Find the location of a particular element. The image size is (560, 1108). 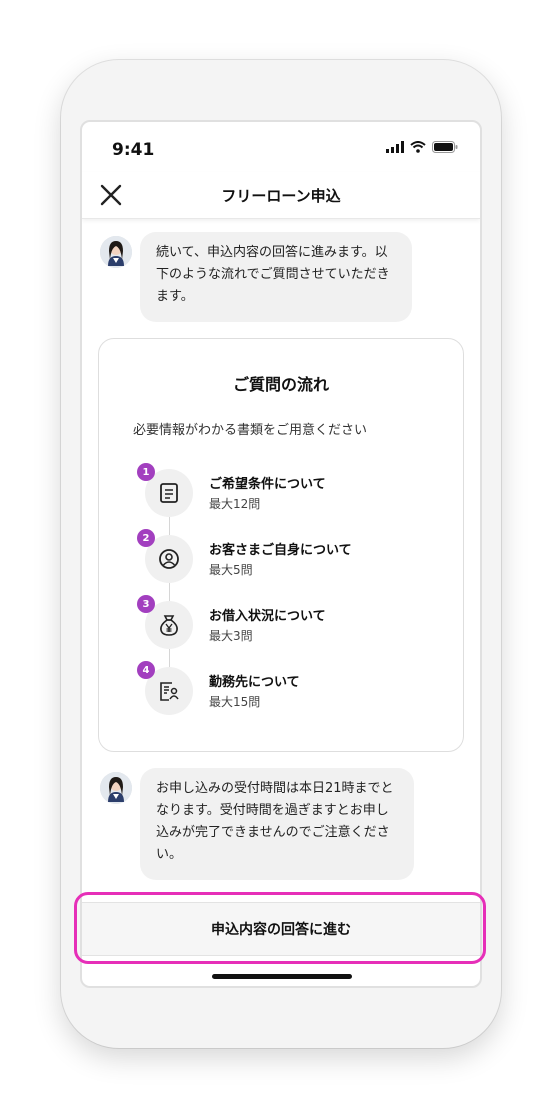

home-indicator is located at coordinates (282, 976).